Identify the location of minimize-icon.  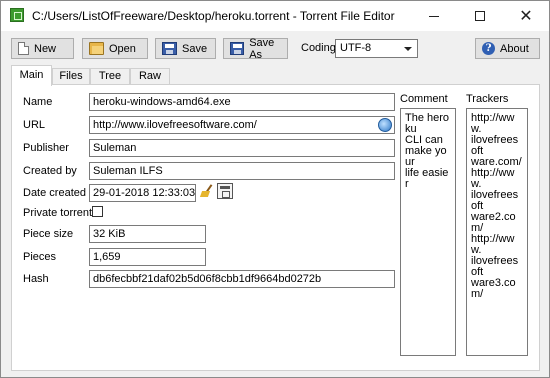
(434, 16).